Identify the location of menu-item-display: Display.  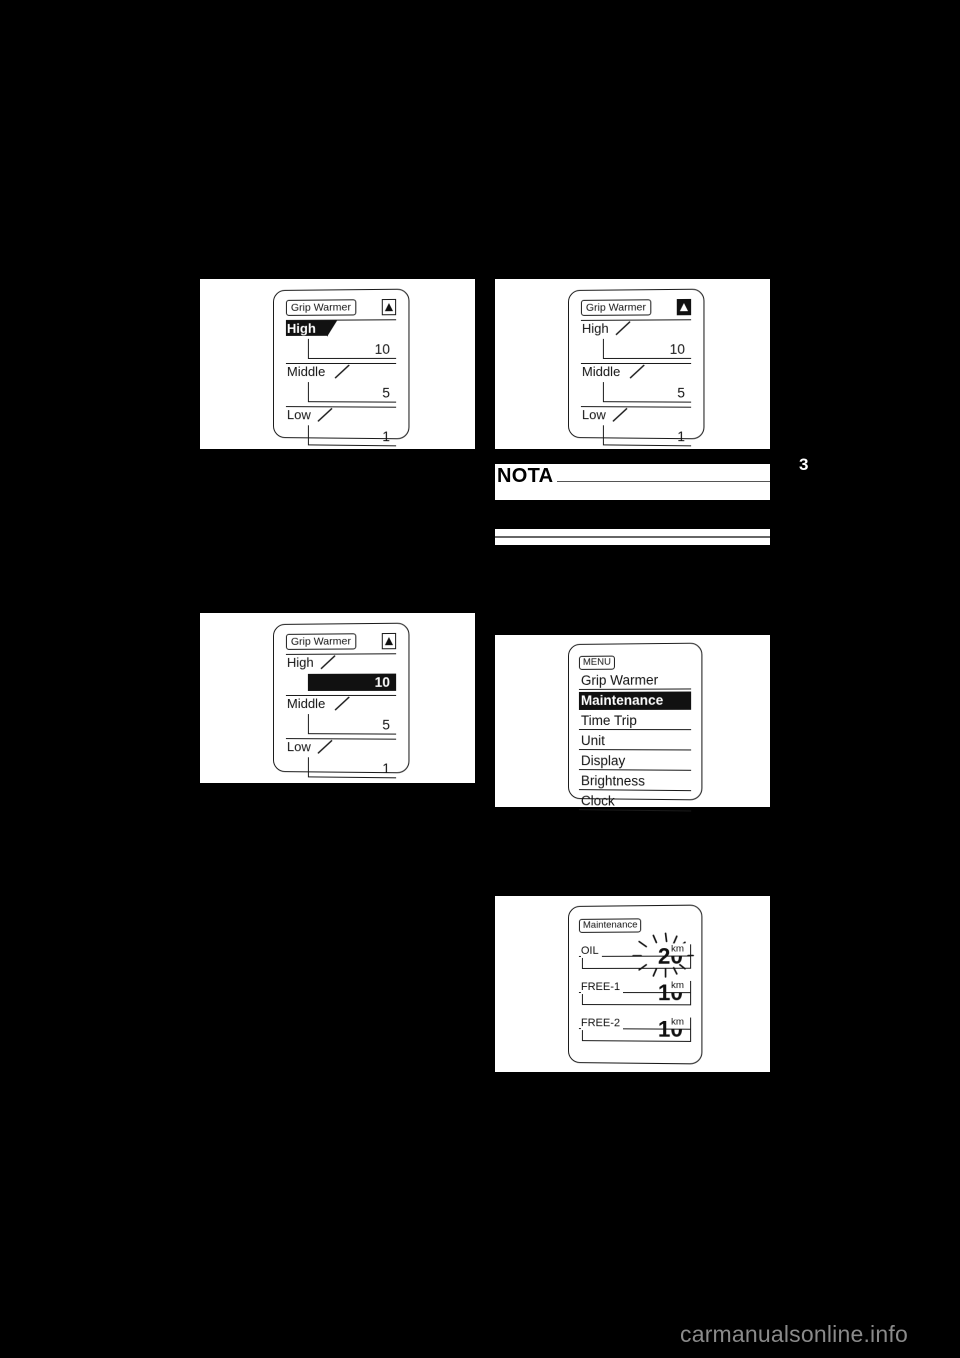
(635, 761).